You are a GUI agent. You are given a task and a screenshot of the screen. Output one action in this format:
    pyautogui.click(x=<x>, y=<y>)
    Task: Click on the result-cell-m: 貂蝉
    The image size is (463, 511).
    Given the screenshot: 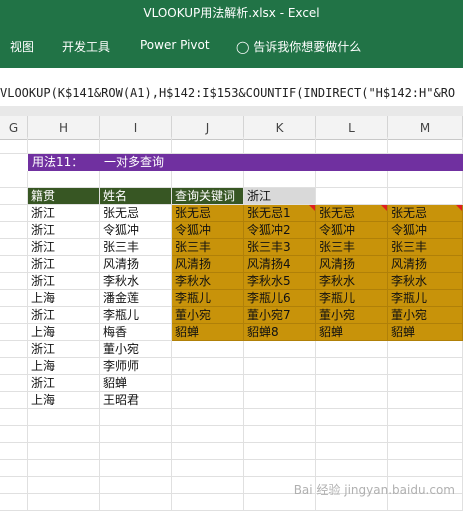 What is the action you would take?
    pyautogui.click(x=425, y=332)
    